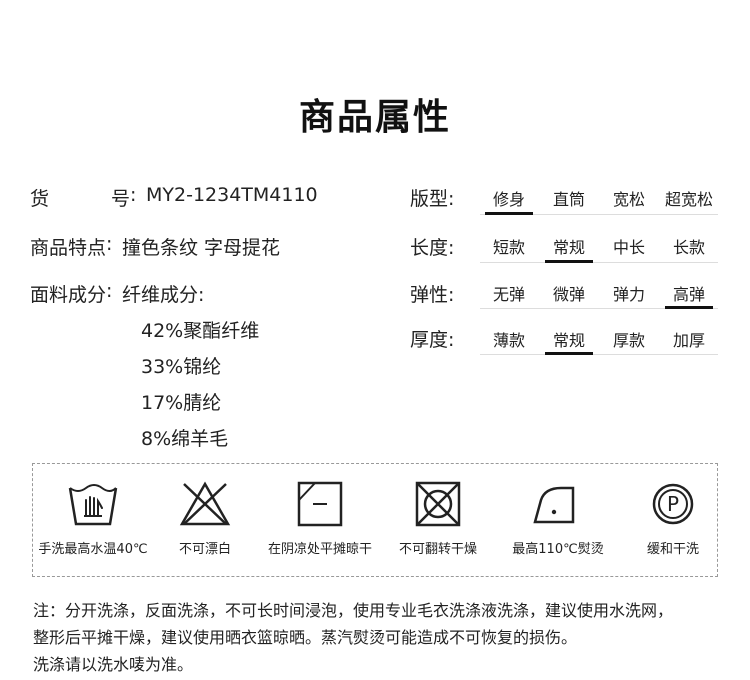 This screenshot has width=750, height=680. I want to click on attr-features-colon: :, so click(109, 244).